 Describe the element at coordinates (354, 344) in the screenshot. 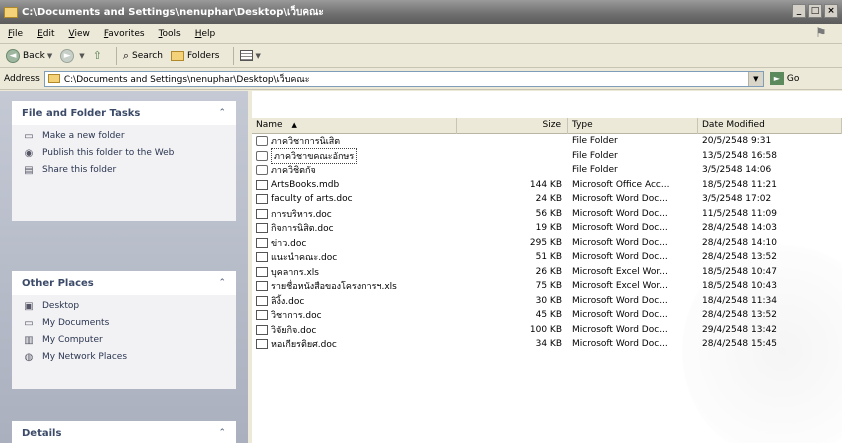

I see `file-name-cell: หอเกียรติยศ.doc` at that location.